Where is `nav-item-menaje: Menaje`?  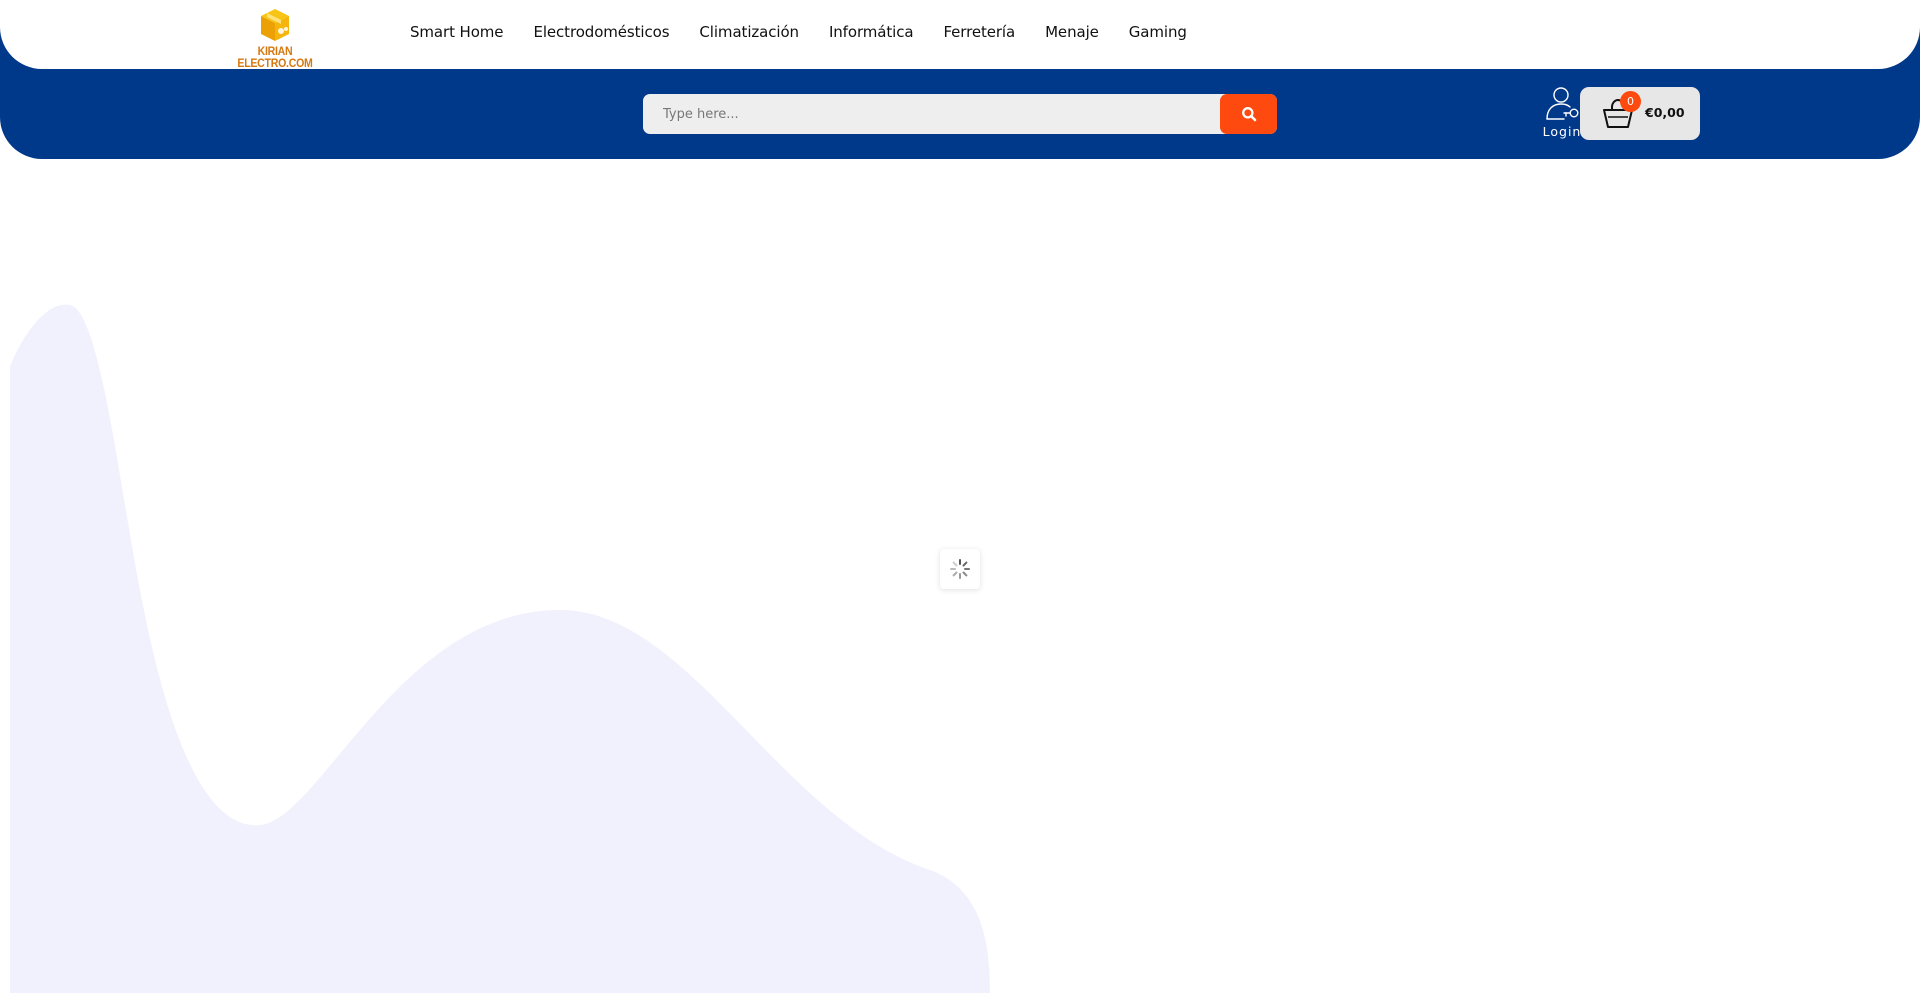 nav-item-menaje: Menaje is located at coordinates (1072, 32).